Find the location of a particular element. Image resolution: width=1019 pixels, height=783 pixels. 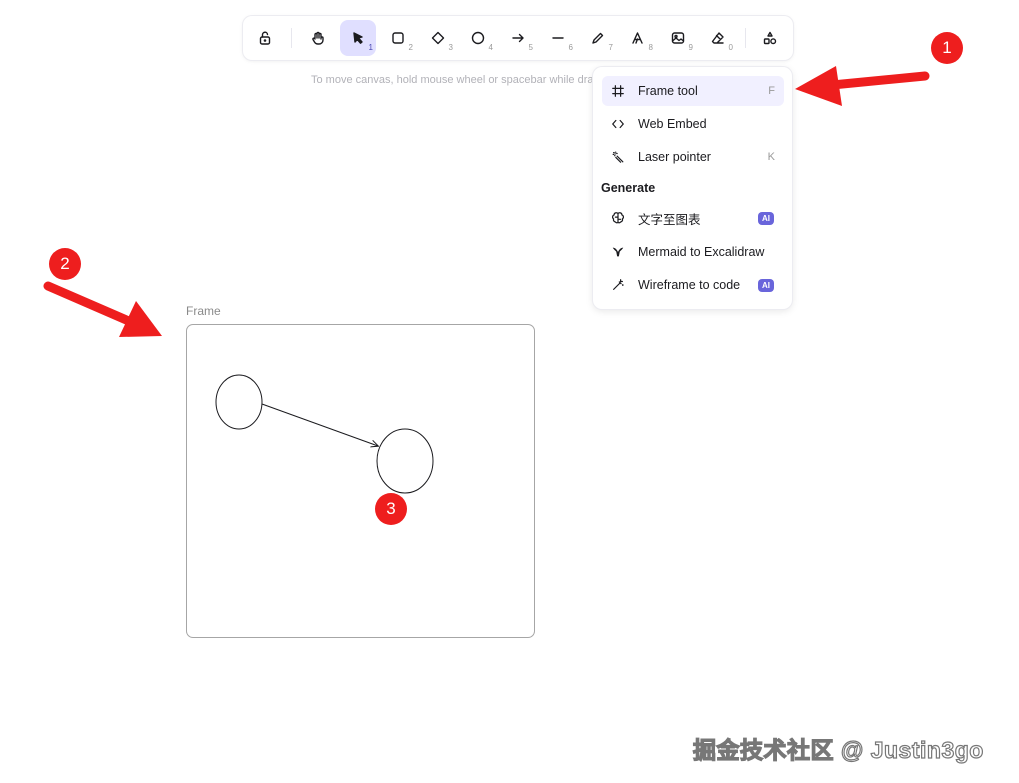

menu-item-label: 文字至图表 is located at coordinates (669, 219).